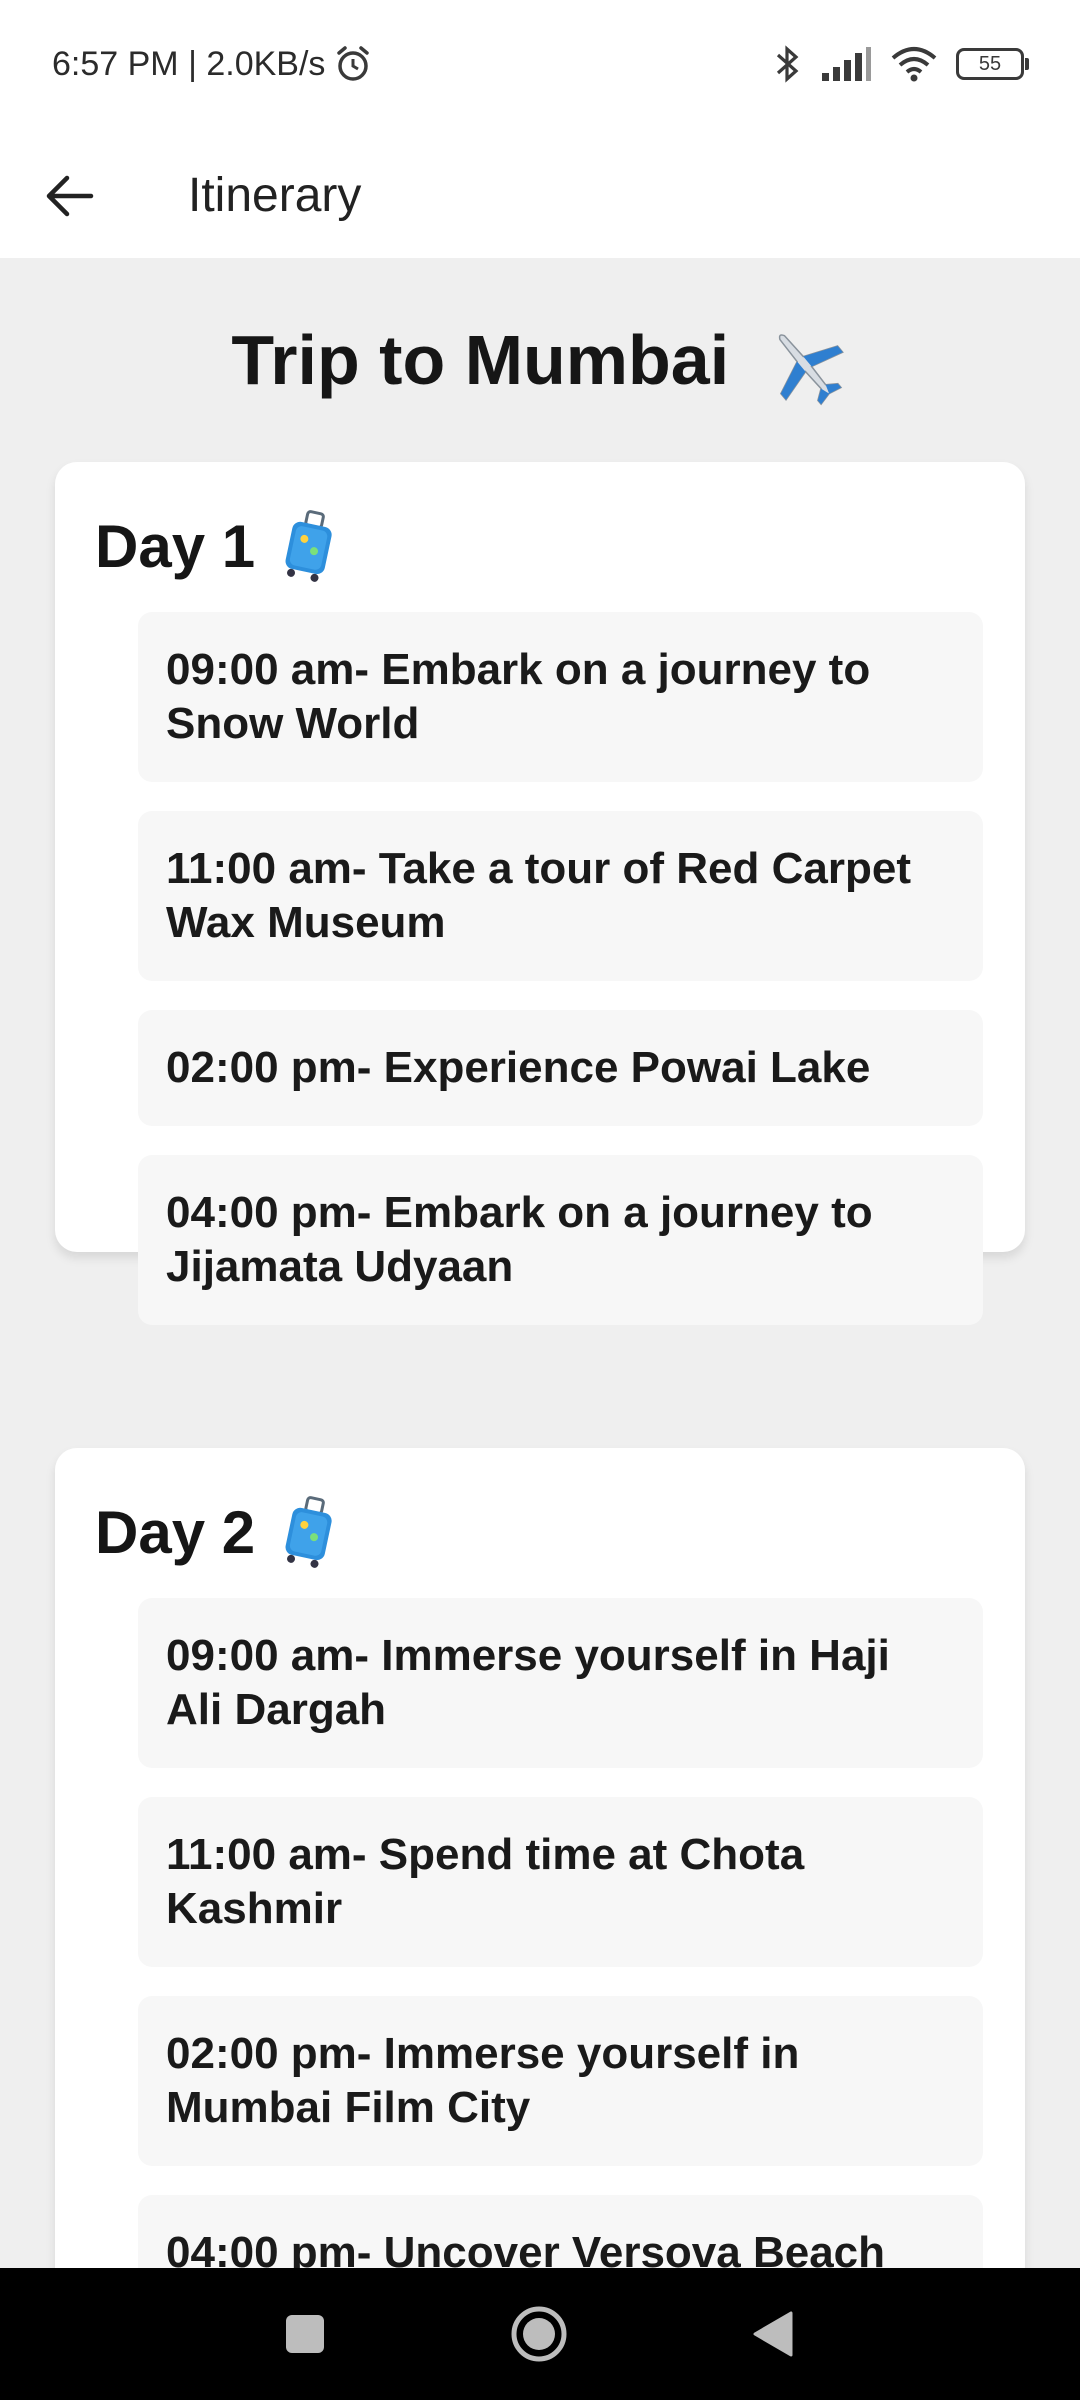 The image size is (1080, 2400). I want to click on trip-title: Trip to Mumbai, so click(540, 364).